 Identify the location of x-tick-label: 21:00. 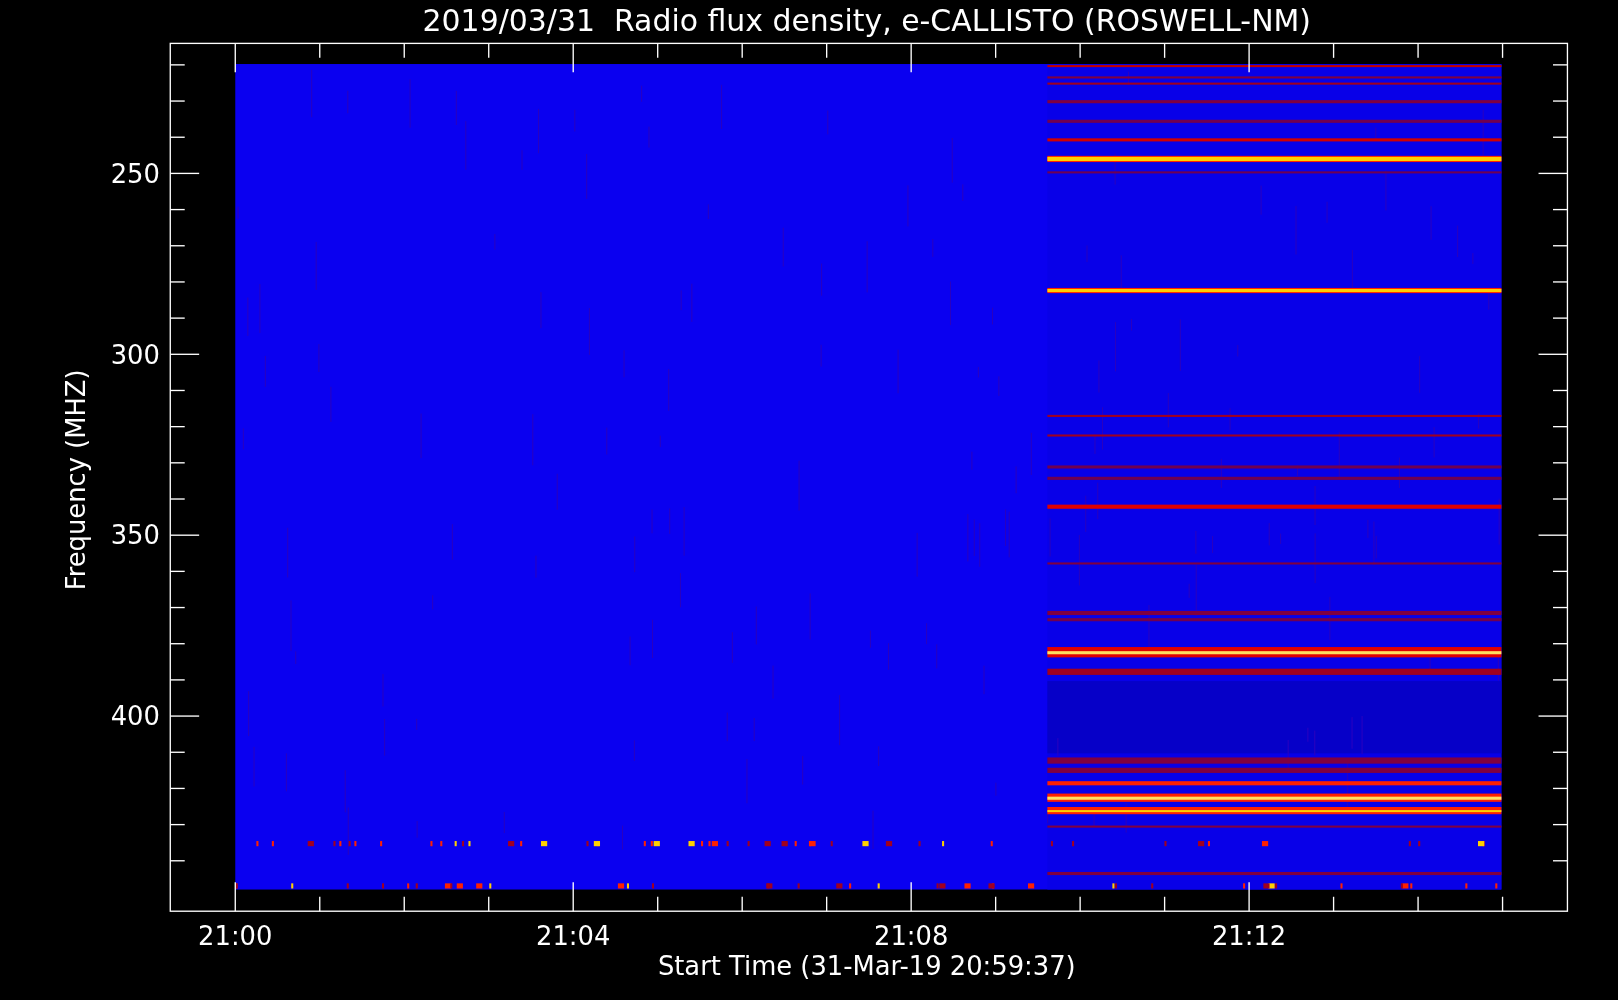
(235, 936).